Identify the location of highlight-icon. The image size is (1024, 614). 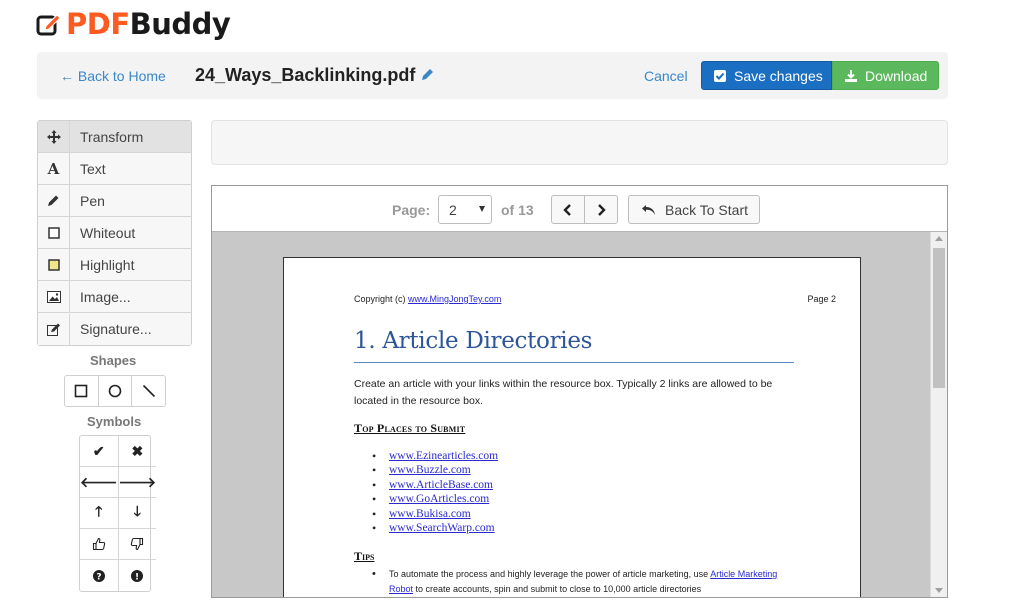
(54, 264).